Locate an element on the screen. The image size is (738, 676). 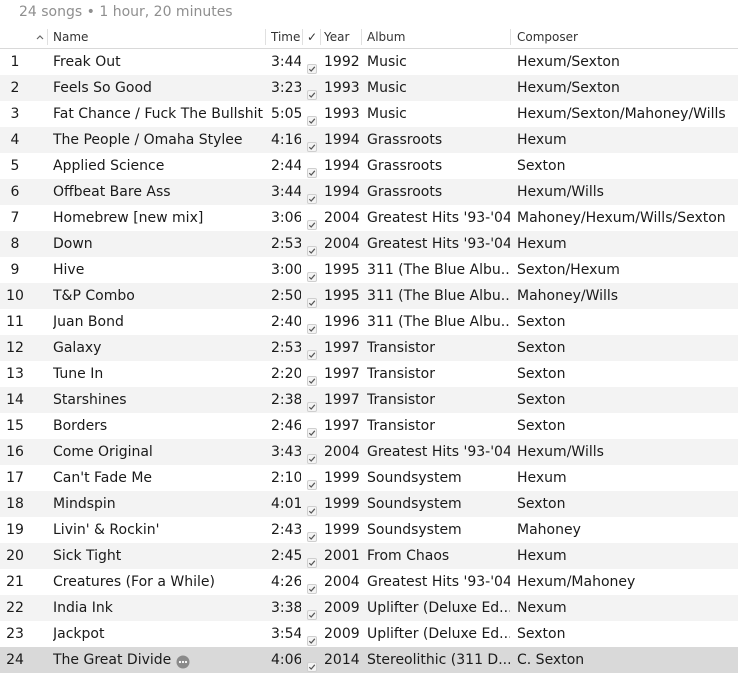
track-row: 1 Freak Out 3:44 1992 Music Hexum/Sexton is located at coordinates (369, 62).